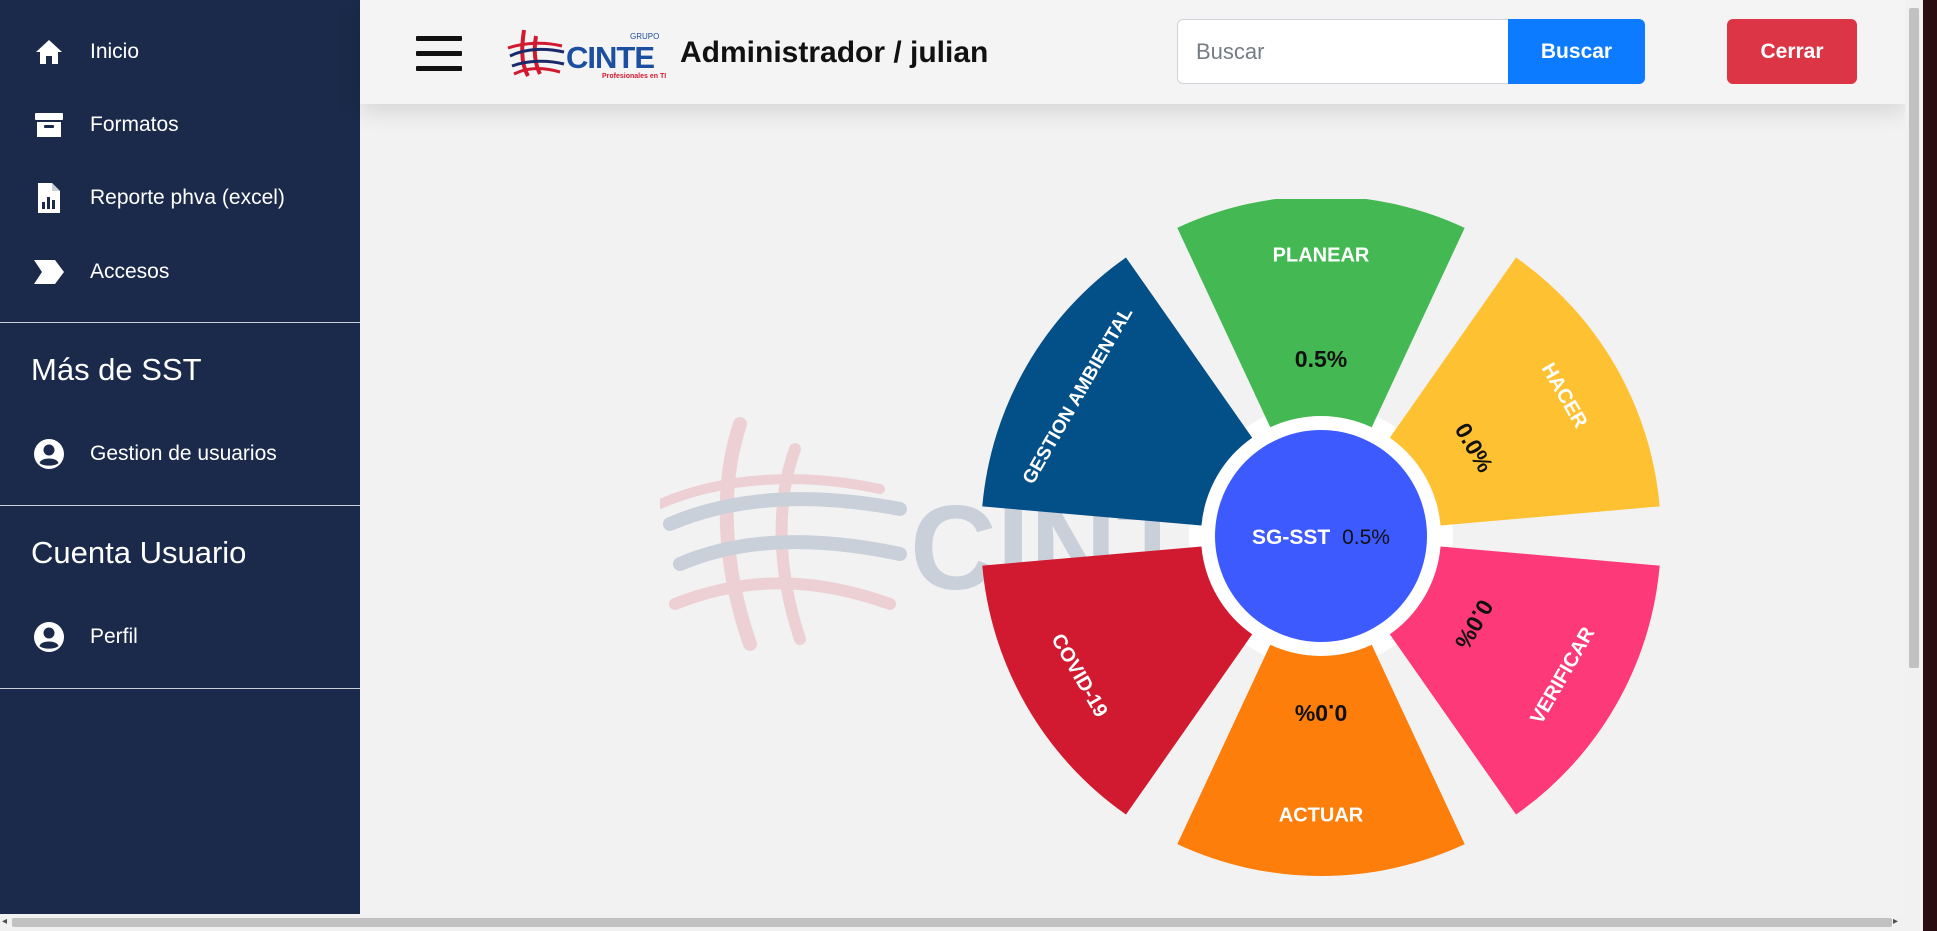  Describe the element at coordinates (834, 52) in the screenshot. I see `page-title: Administrador / julian` at that location.